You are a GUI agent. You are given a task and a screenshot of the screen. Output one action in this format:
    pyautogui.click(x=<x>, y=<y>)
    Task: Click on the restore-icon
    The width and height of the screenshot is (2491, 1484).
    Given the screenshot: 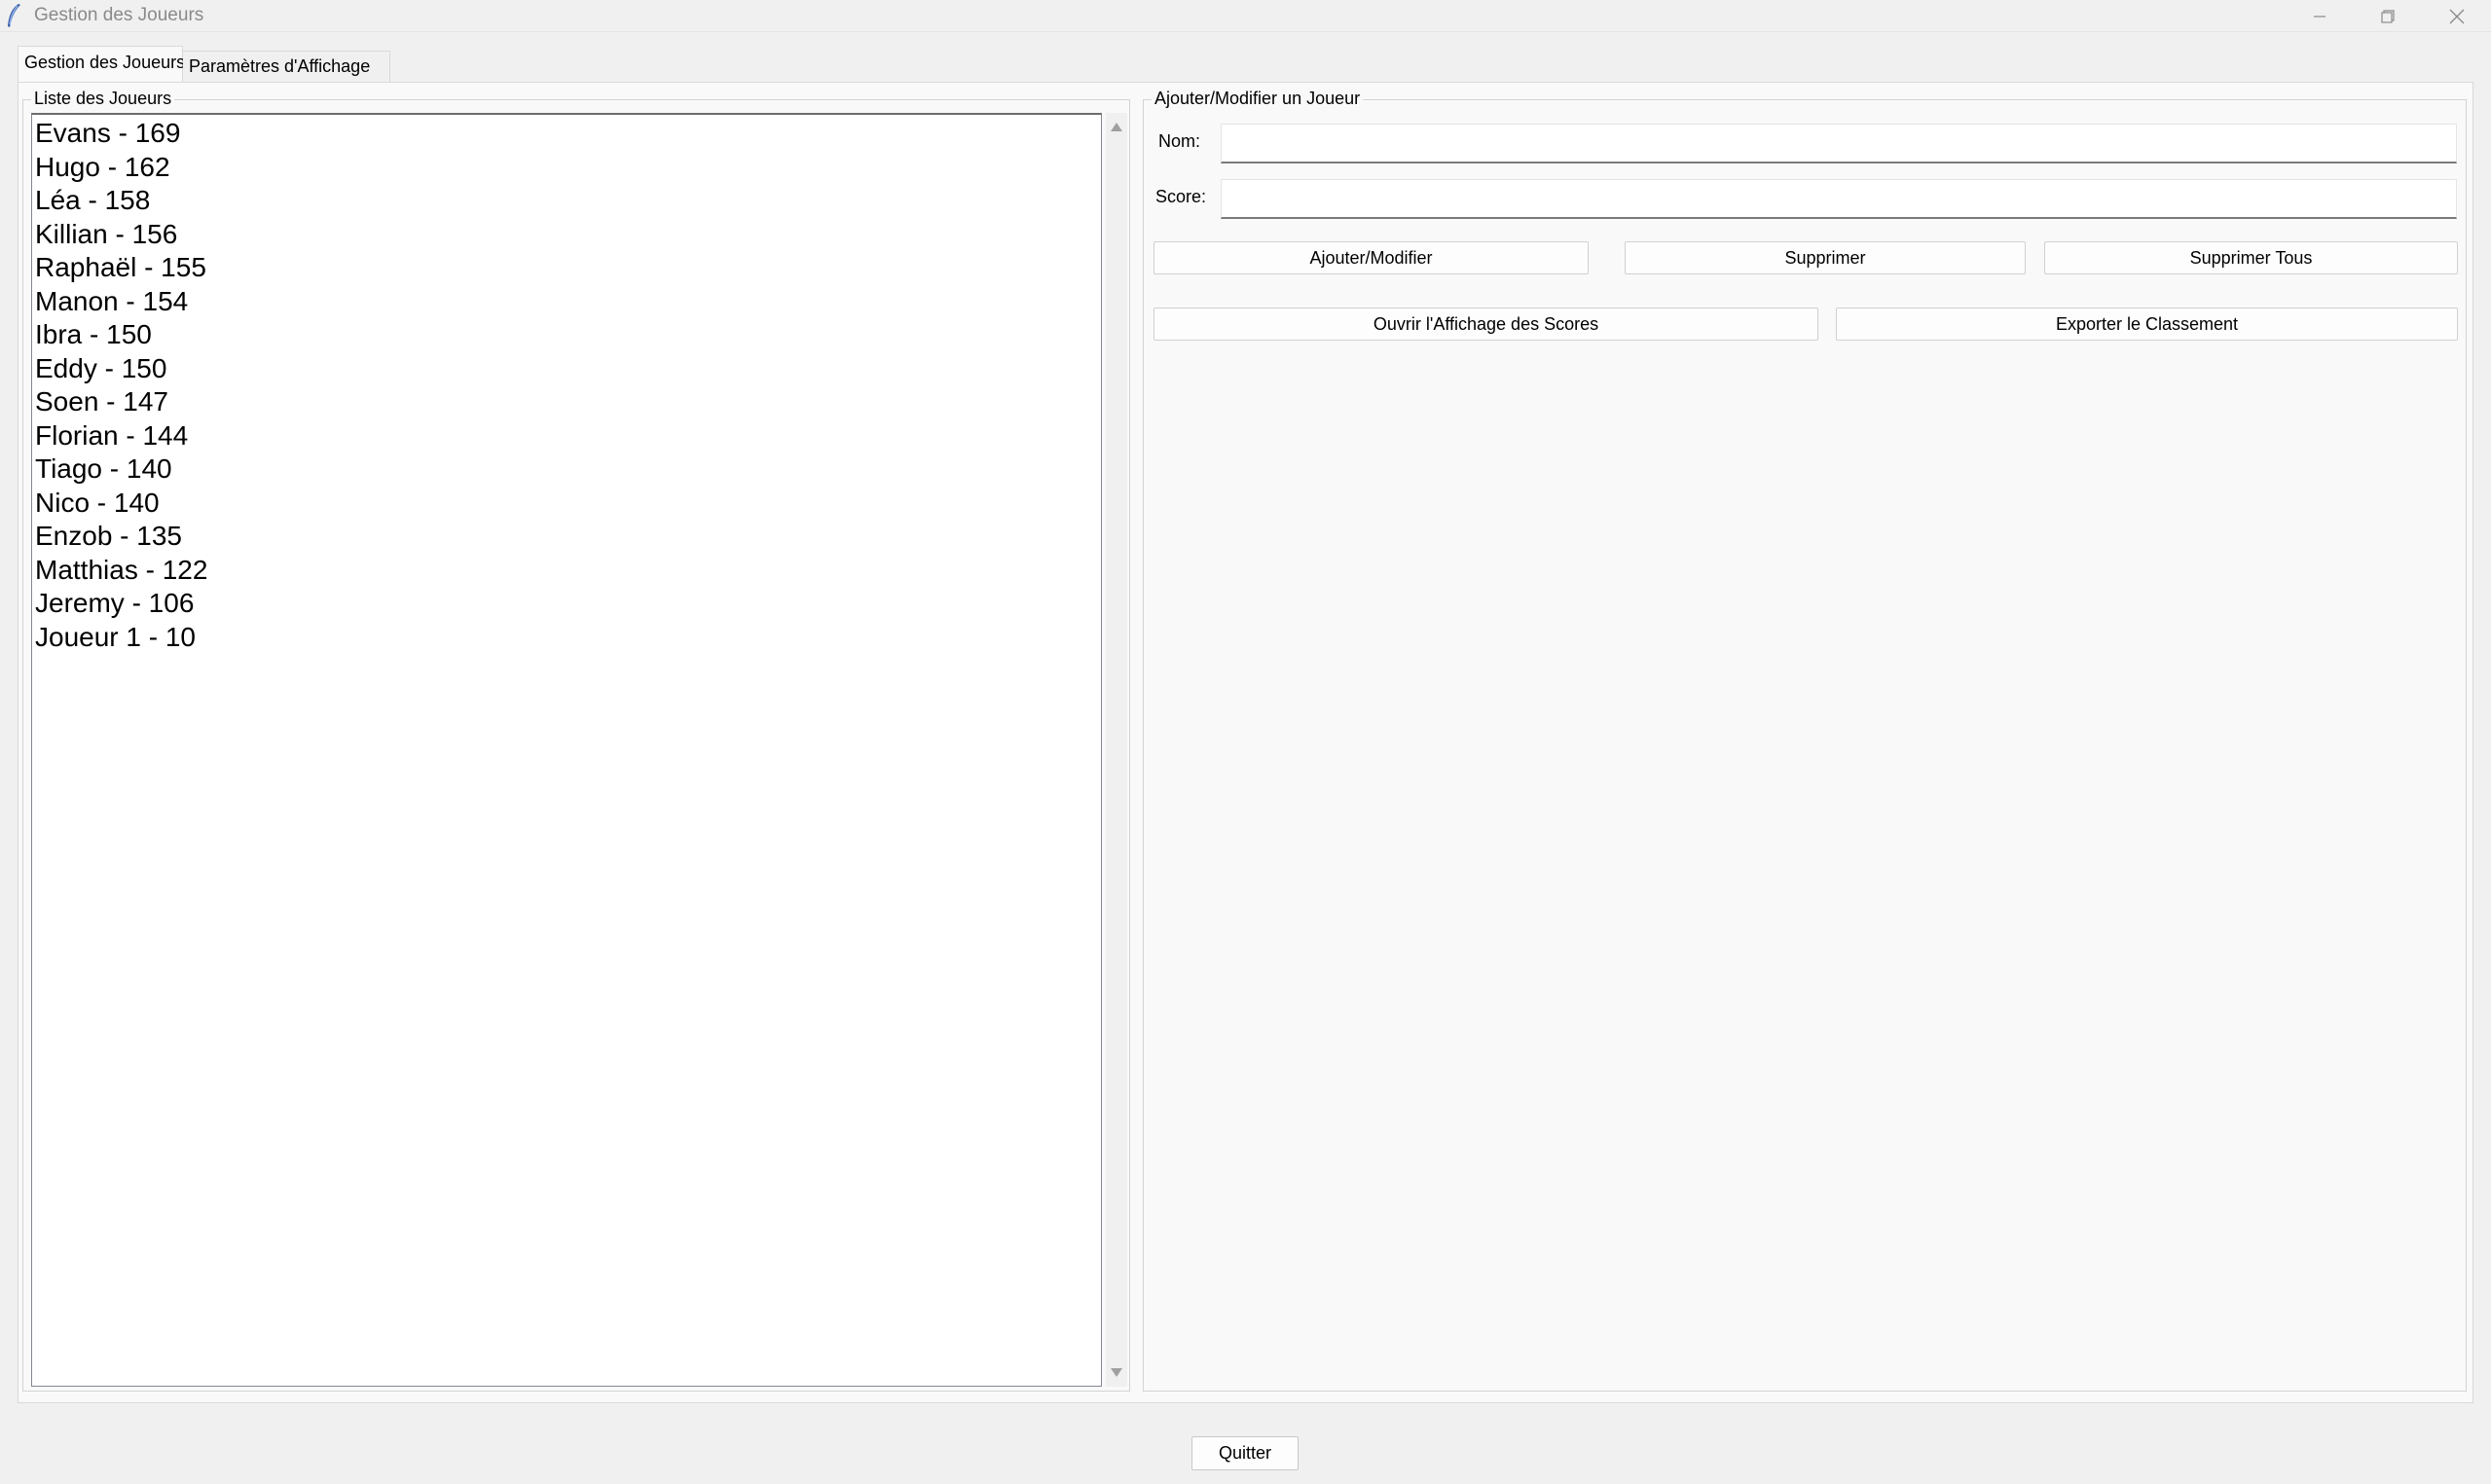 What is the action you would take?
    pyautogui.click(x=2388, y=16)
    